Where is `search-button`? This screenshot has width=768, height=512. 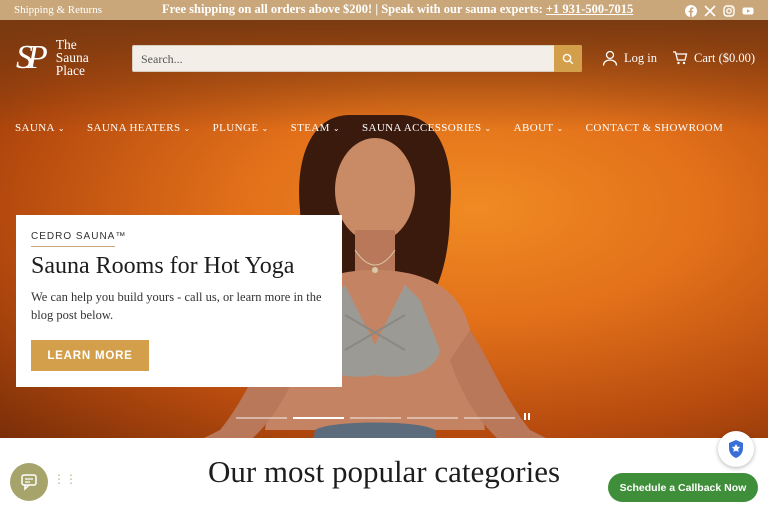 search-button is located at coordinates (568, 58).